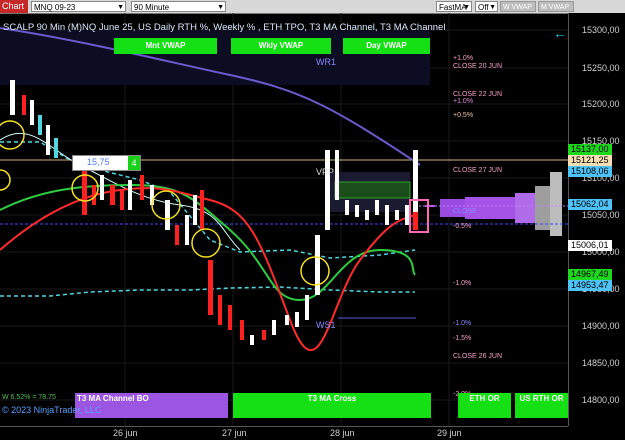 This screenshot has width=625, height=440. What do you see at coordinates (325, 172) in the screenshot?
I see `pivot-vpp: VPP` at bounding box center [325, 172].